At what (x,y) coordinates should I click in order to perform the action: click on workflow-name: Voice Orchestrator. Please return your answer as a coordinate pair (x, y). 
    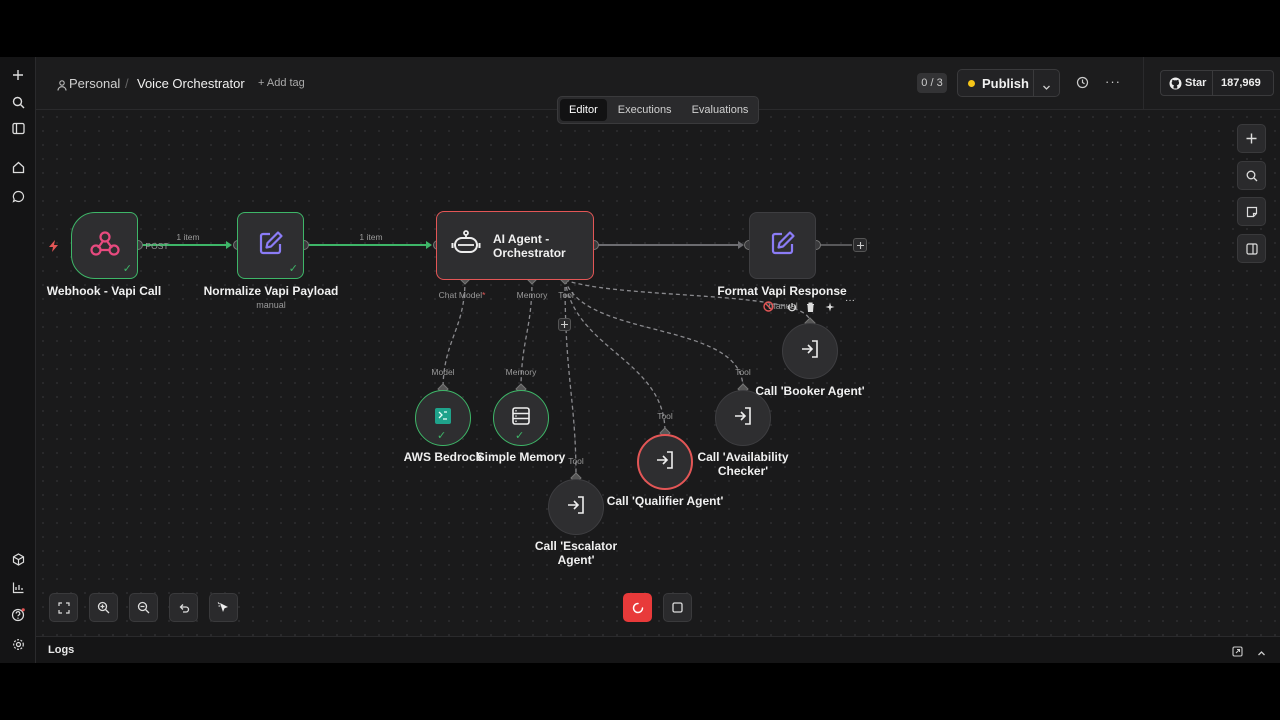
    Looking at the image, I should click on (191, 83).